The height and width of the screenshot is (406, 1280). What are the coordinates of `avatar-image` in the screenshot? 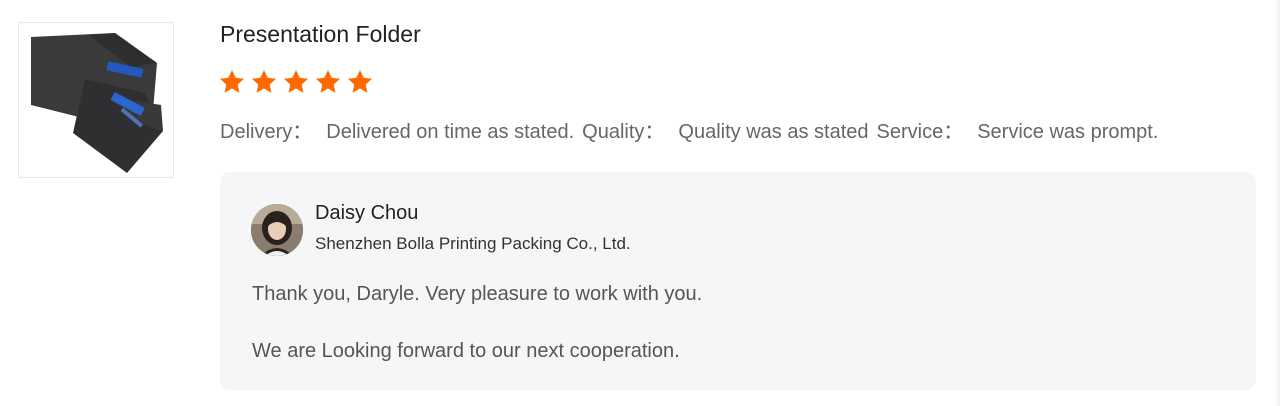 It's located at (277, 230).